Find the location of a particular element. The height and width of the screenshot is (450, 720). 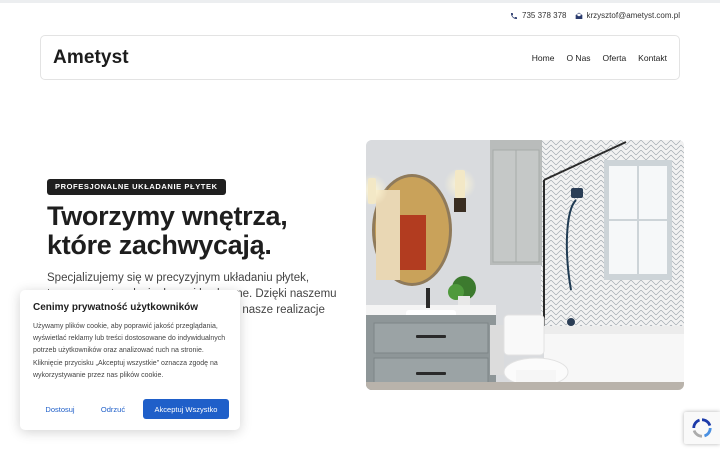

hero-title-line-2: które zachwycają. is located at coordinates (159, 245).